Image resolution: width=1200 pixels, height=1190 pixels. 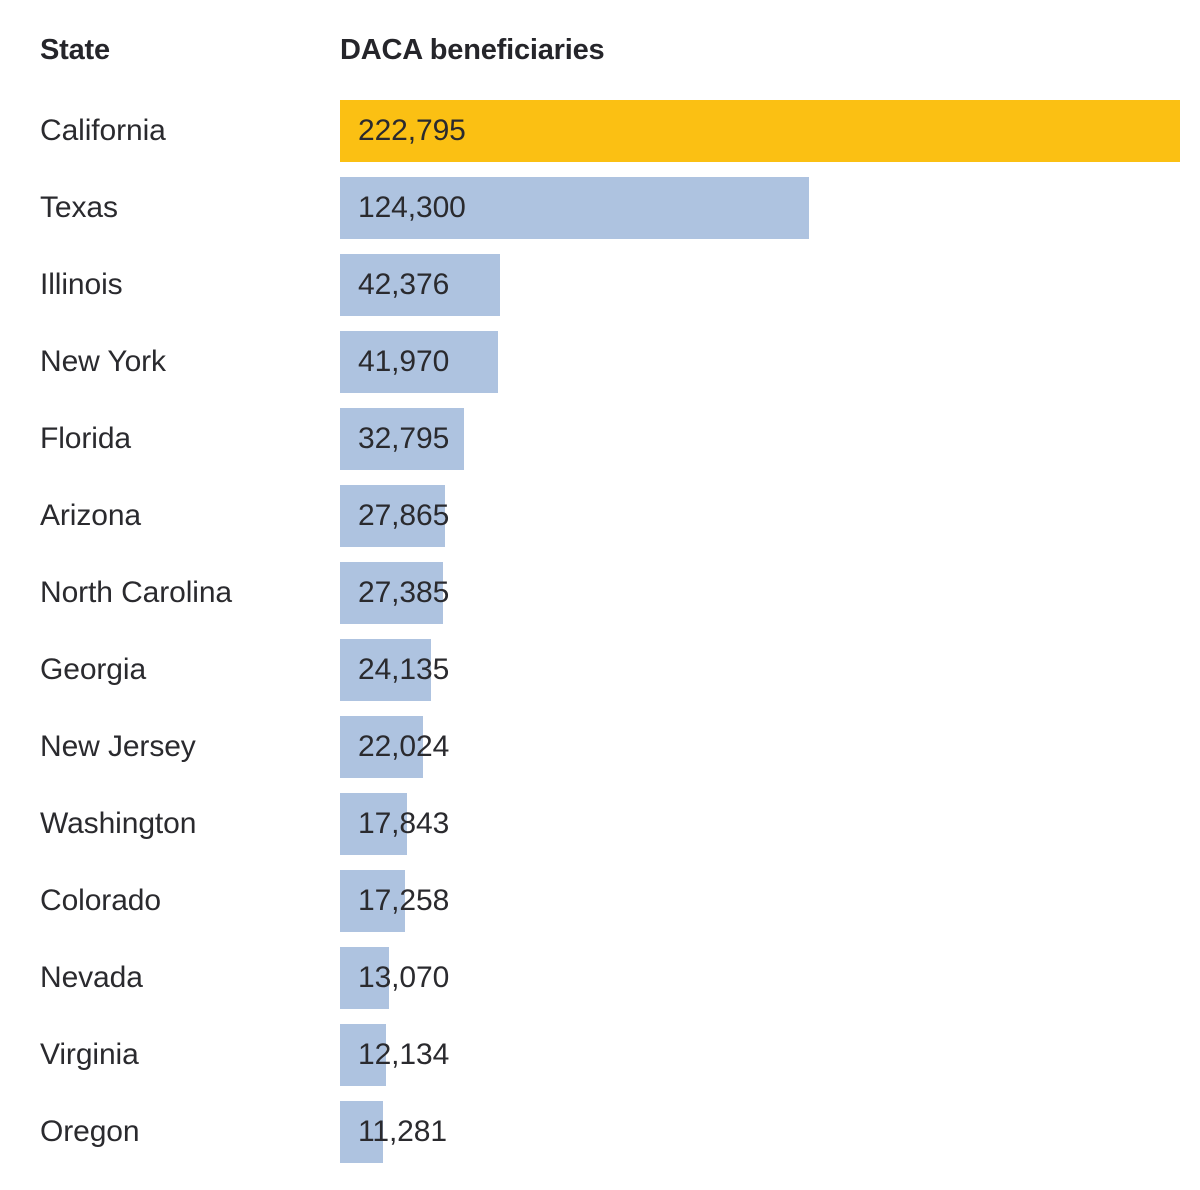 I want to click on bar-value-label: 12,134, so click(x=404, y=1054).